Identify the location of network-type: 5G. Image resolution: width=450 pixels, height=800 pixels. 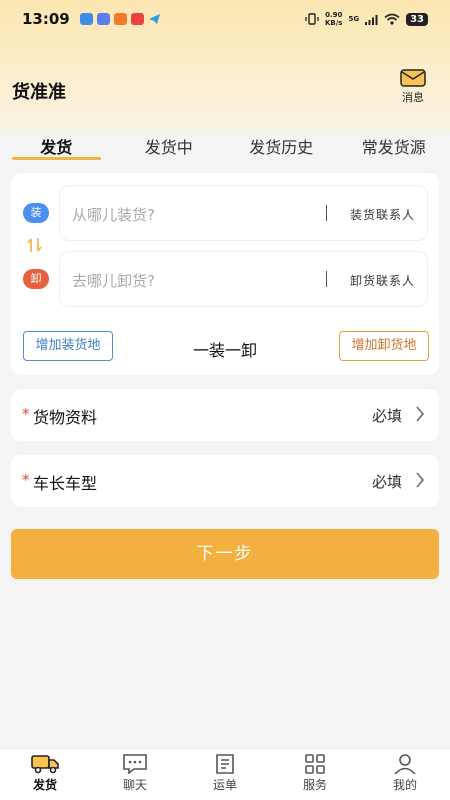
(354, 19).